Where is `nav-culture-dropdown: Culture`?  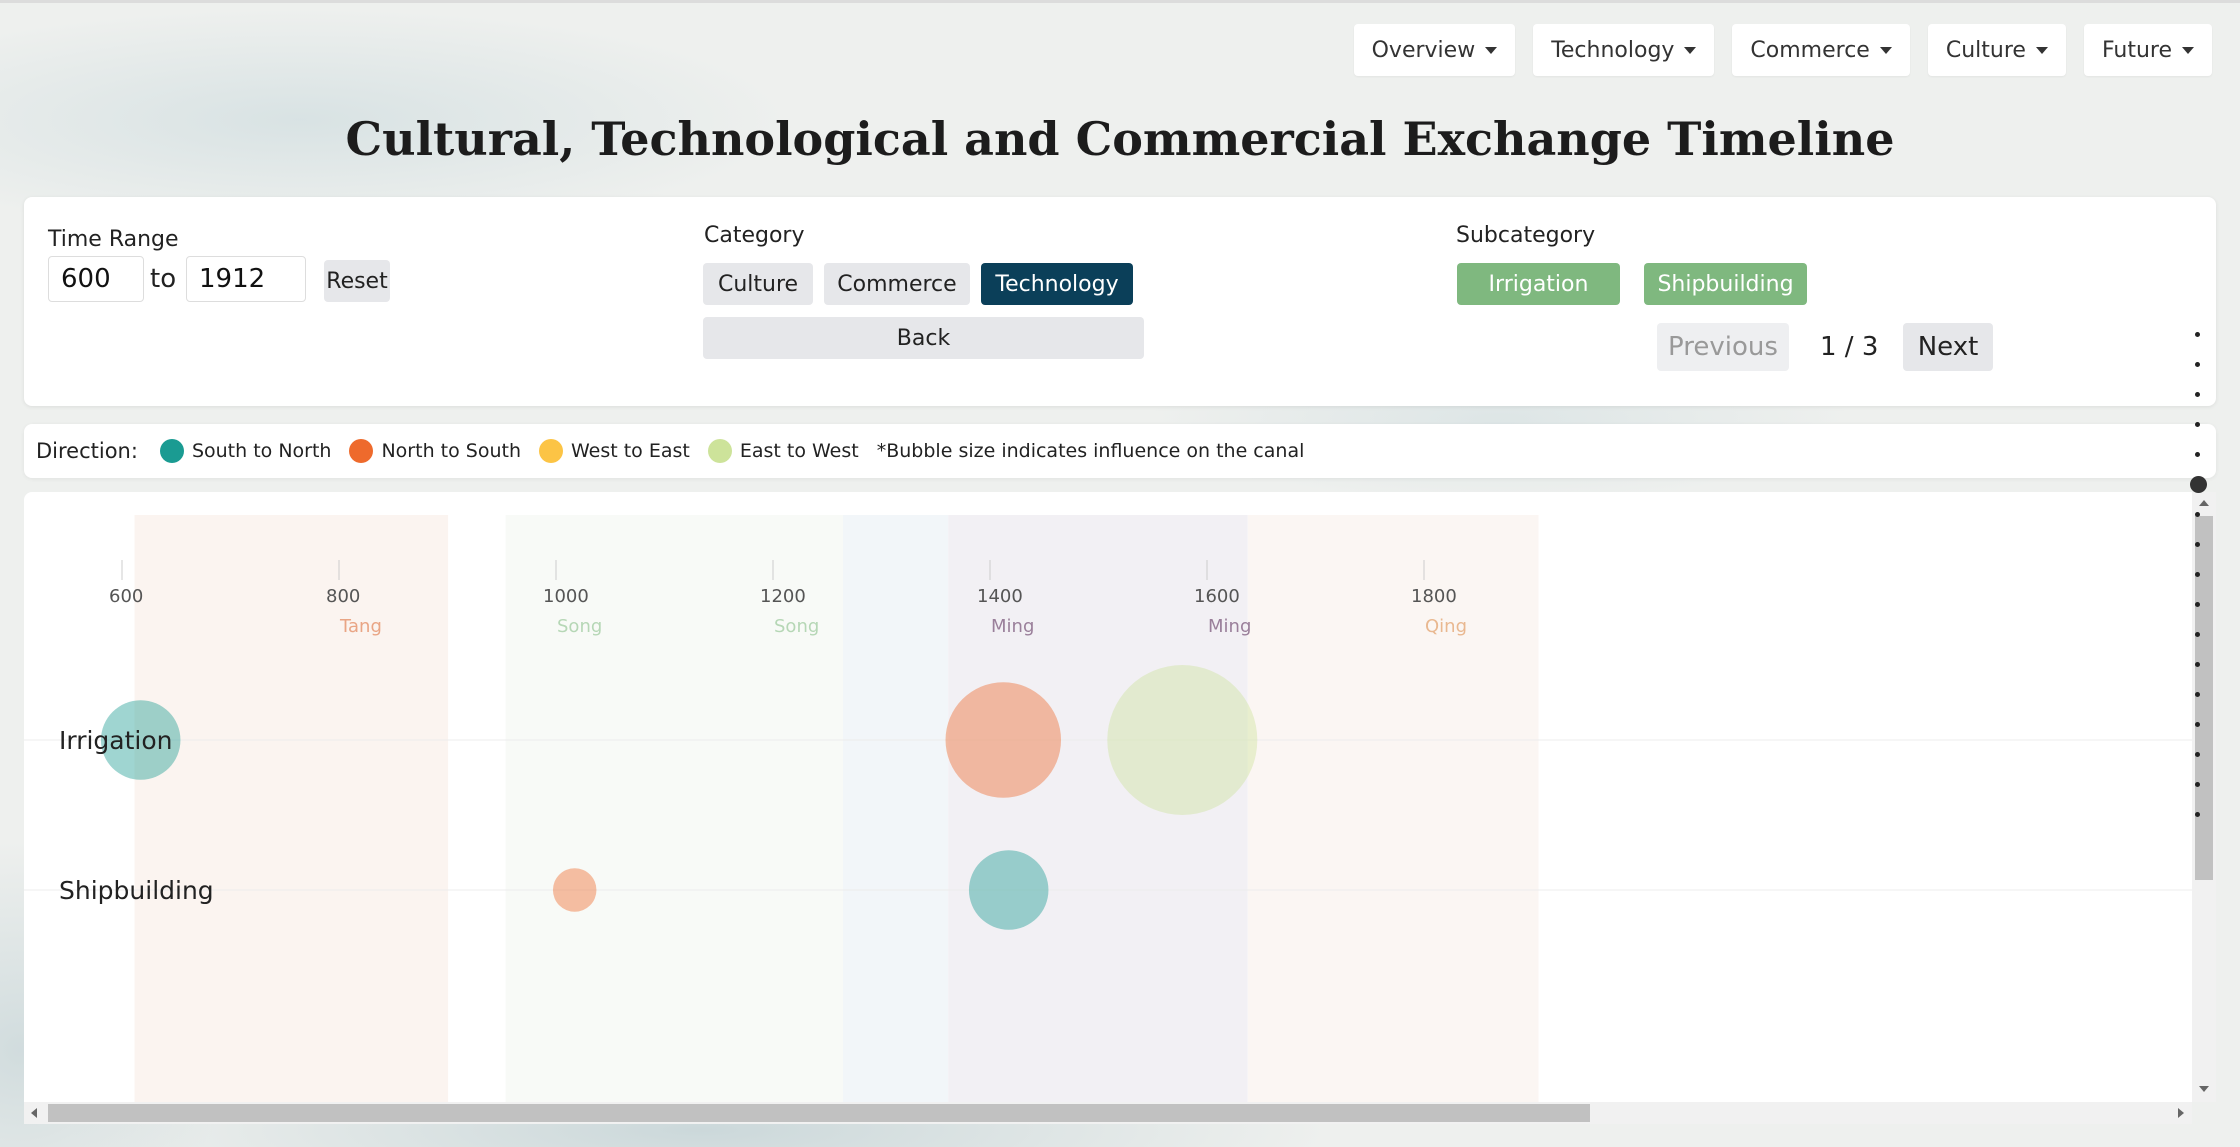
nav-culture-dropdown: Culture is located at coordinates (1996, 50).